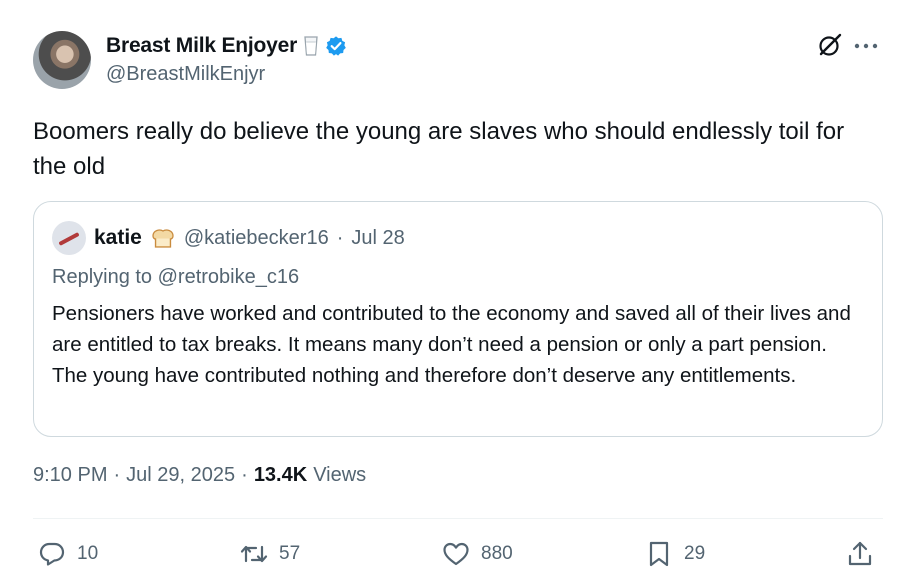 The image size is (897, 575). Describe the element at coordinates (280, 475) in the screenshot. I see `views-count: 13.4K` at that location.